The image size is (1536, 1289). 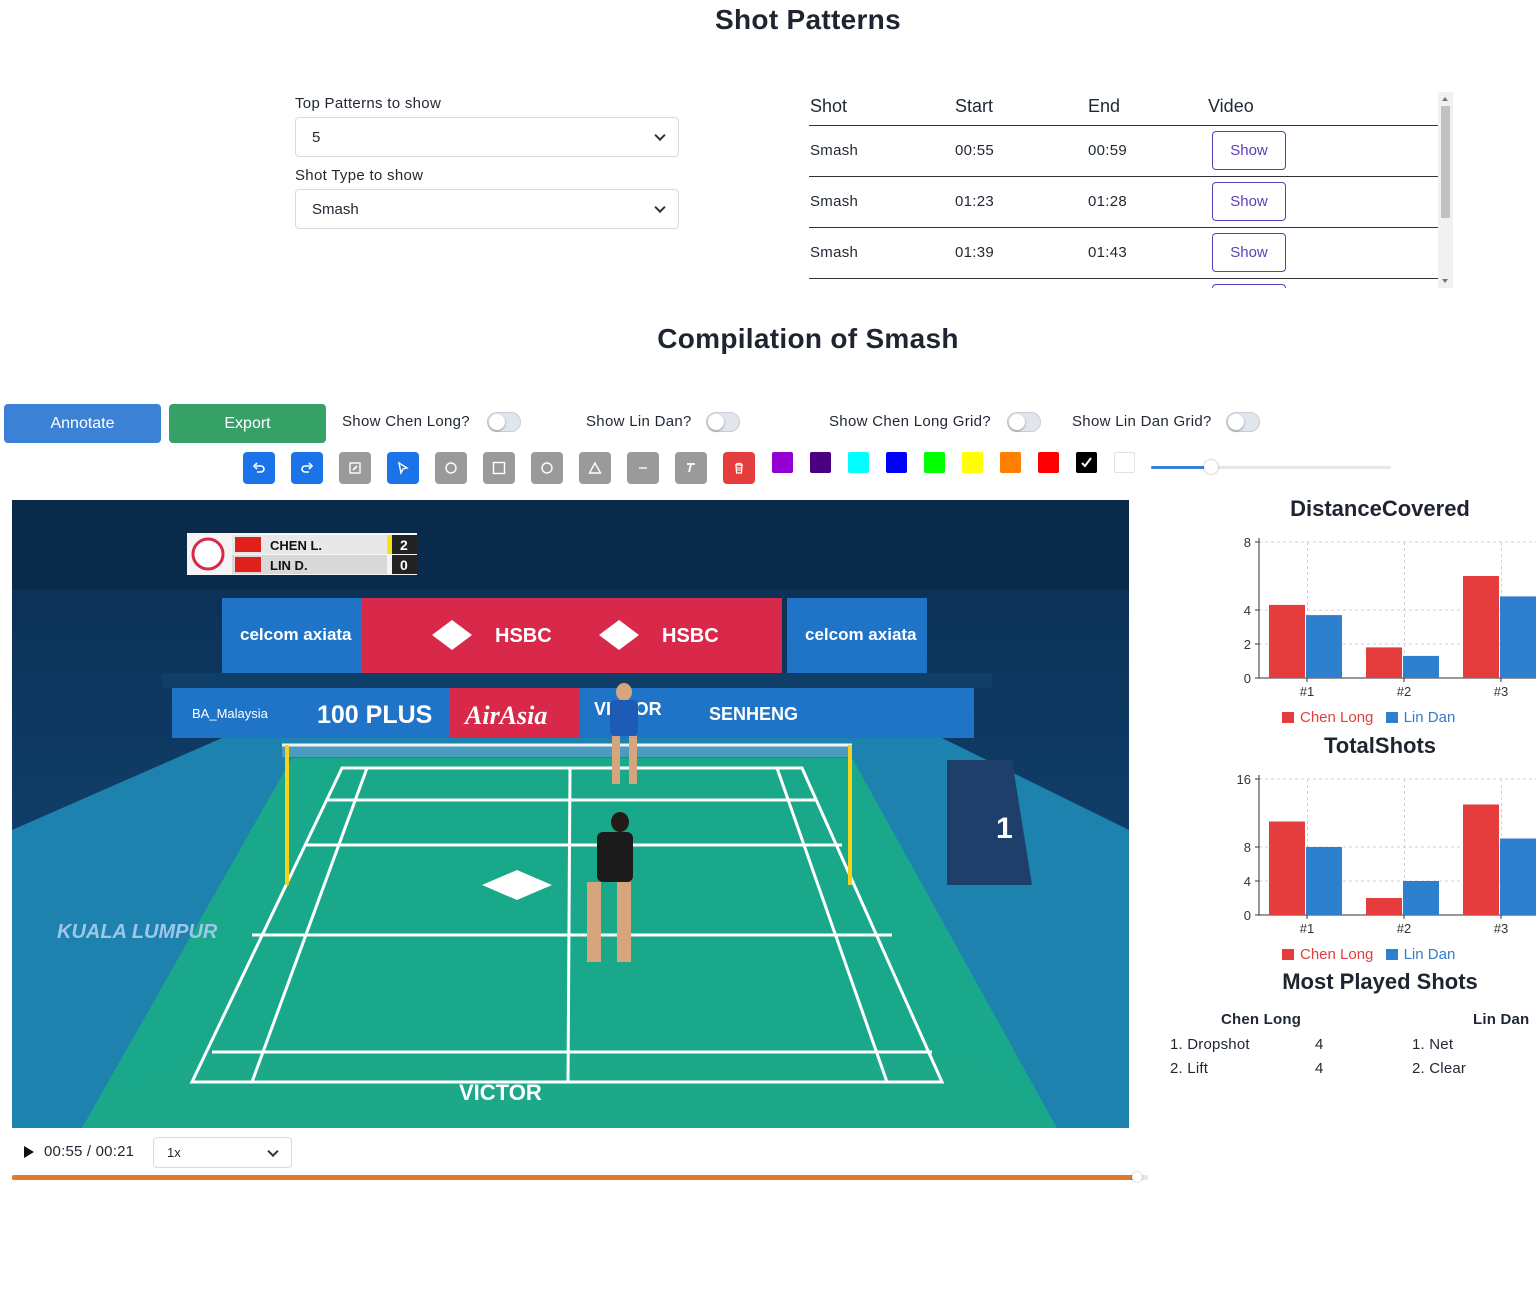 I want to click on brush-size-slider, so click(x=1271, y=467).